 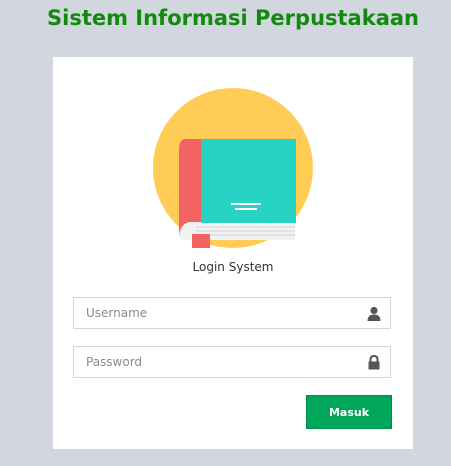 I want to click on lock-icon, so click(x=374, y=362).